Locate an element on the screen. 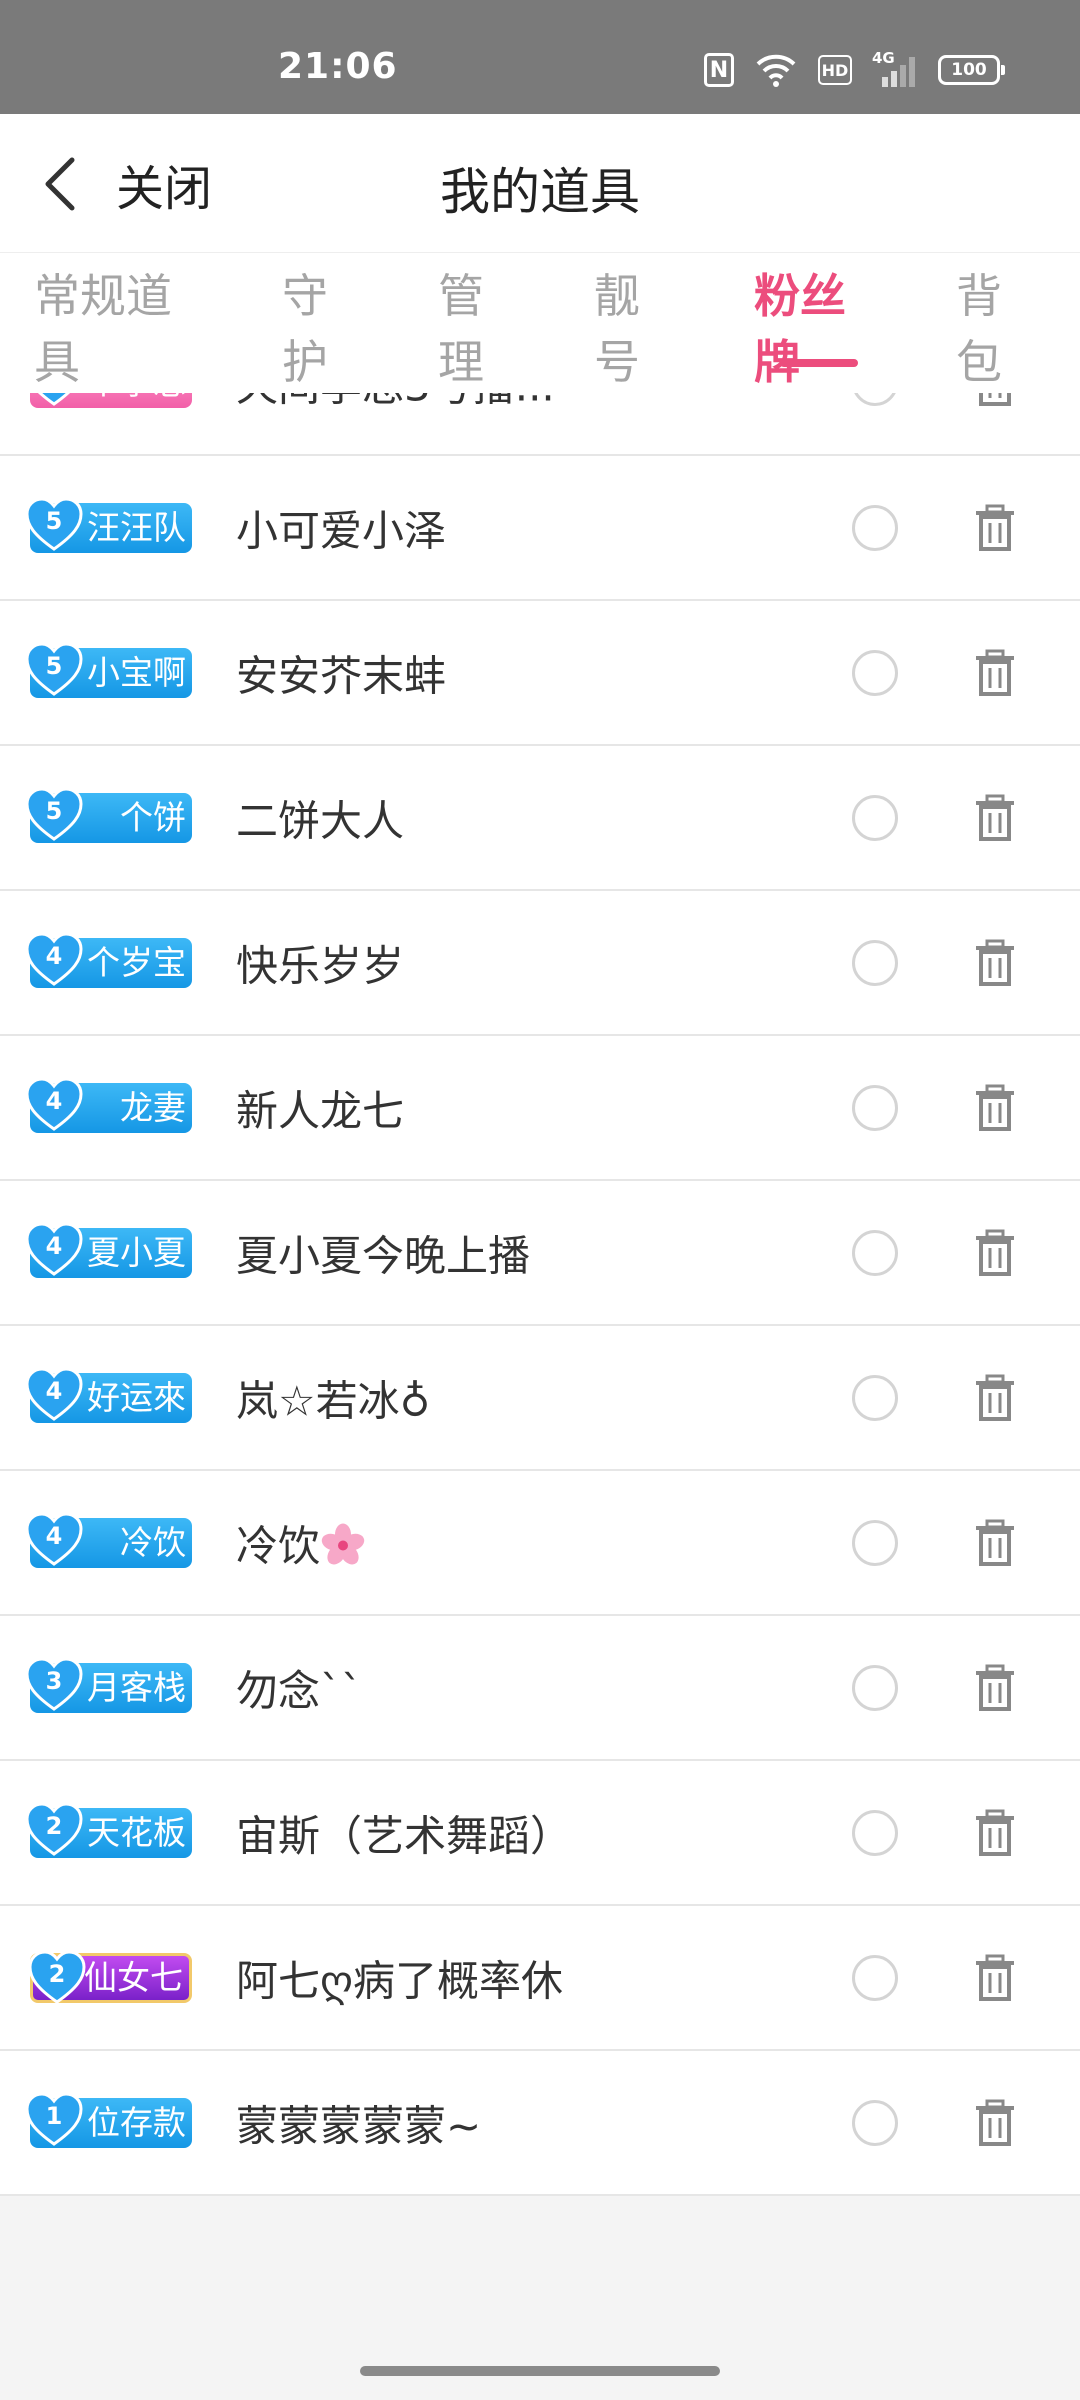 The image size is (1080, 2400). list-item: 4 好运來 岚☆若冰♁ is located at coordinates (540, 1398).